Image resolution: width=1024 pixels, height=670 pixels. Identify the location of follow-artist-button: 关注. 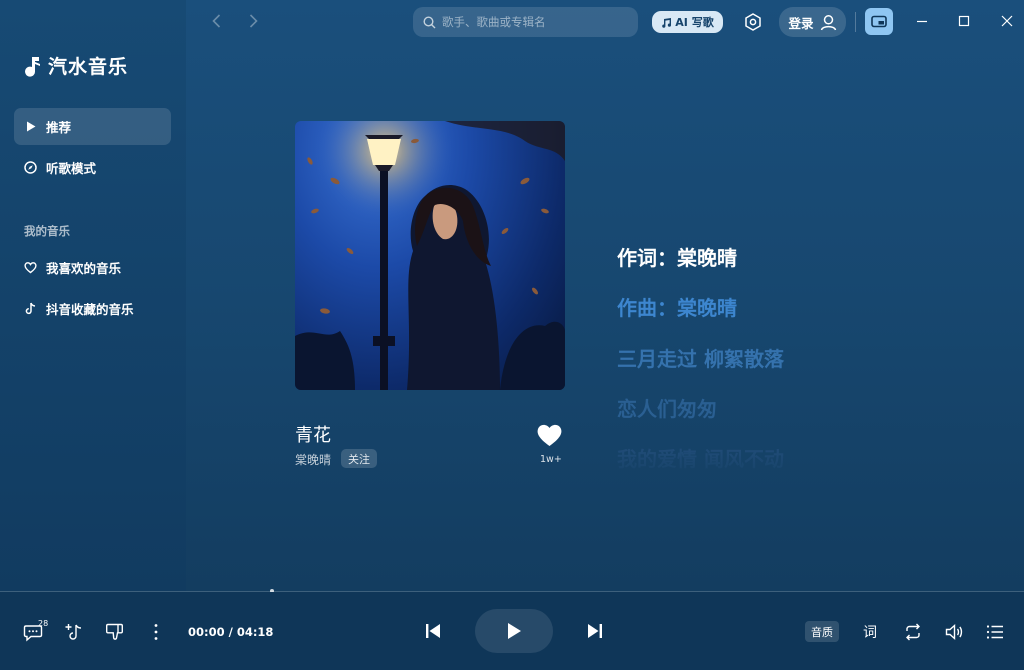
(359, 458).